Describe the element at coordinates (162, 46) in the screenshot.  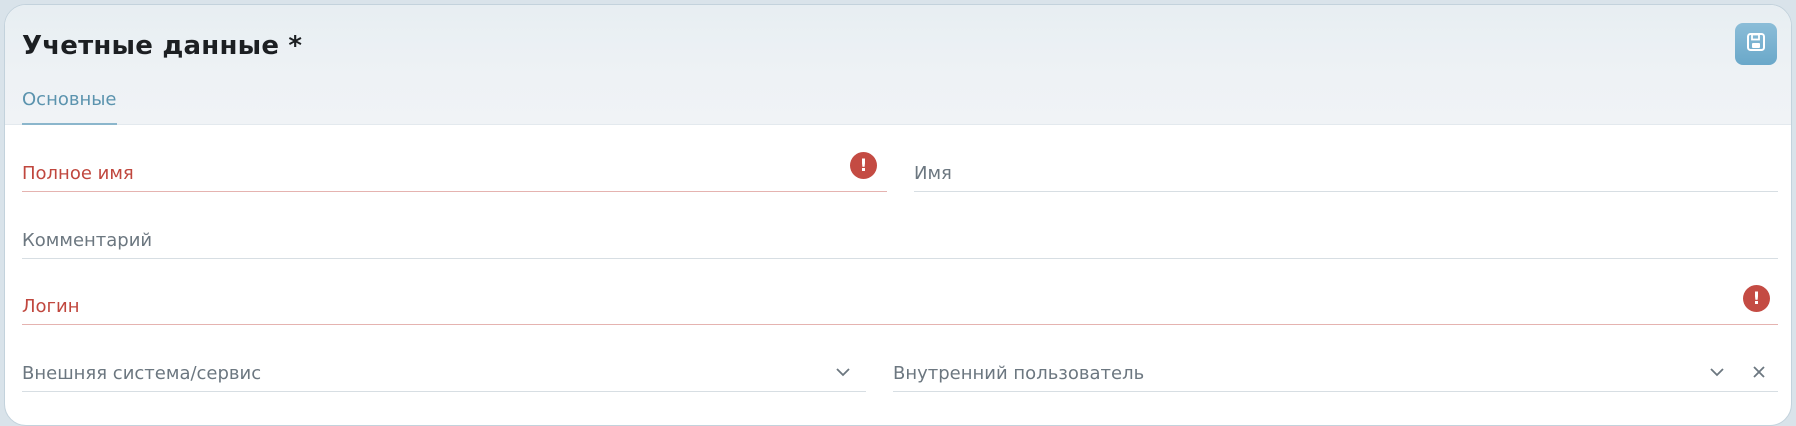
I see `page-title: Учетные данные *` at that location.